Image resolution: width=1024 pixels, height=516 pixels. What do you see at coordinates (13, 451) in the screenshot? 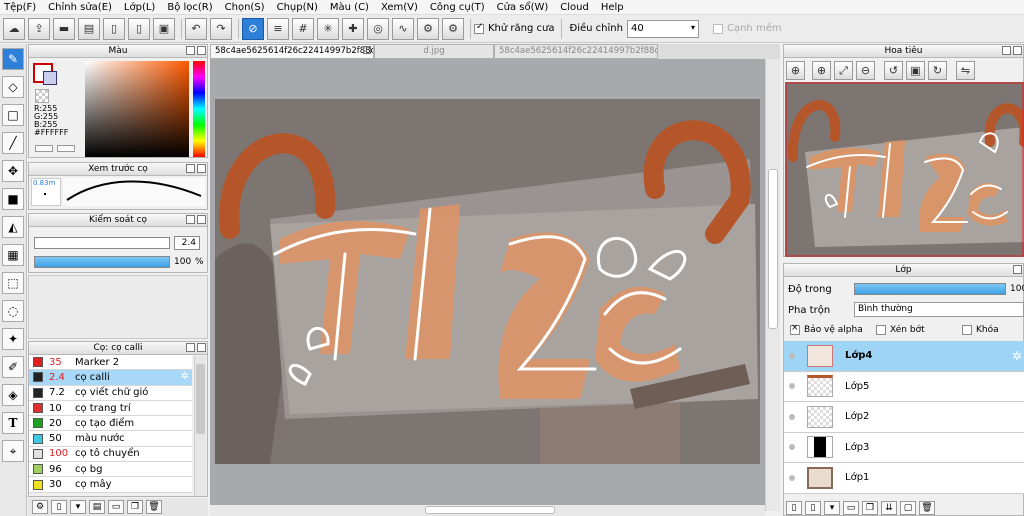
I see `eyedropper-tool-icon: ⌖` at bounding box center [13, 451].